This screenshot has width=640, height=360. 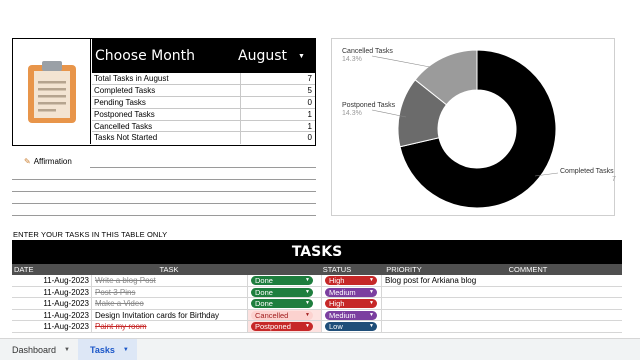 I want to click on tab-label: Dashboard, so click(x=34, y=349).